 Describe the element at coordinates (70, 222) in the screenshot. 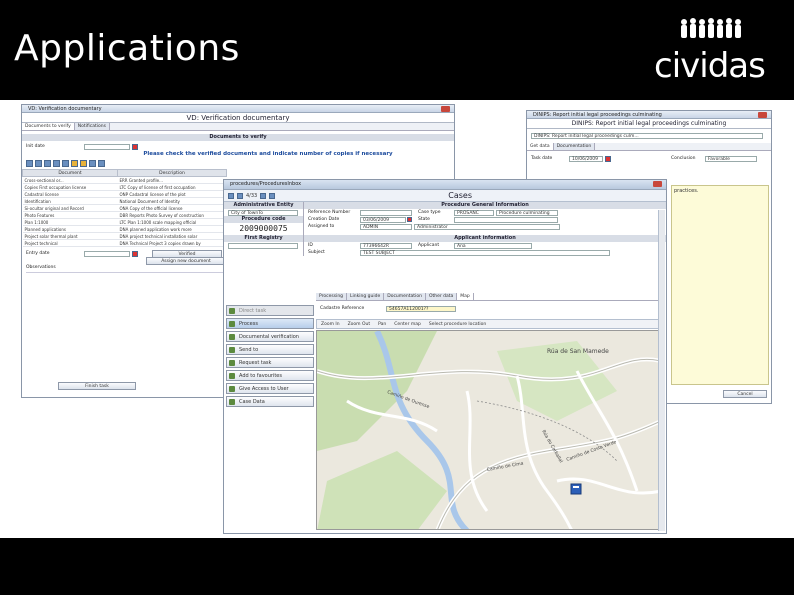

I see `cell-document: Plan 1:1000` at that location.